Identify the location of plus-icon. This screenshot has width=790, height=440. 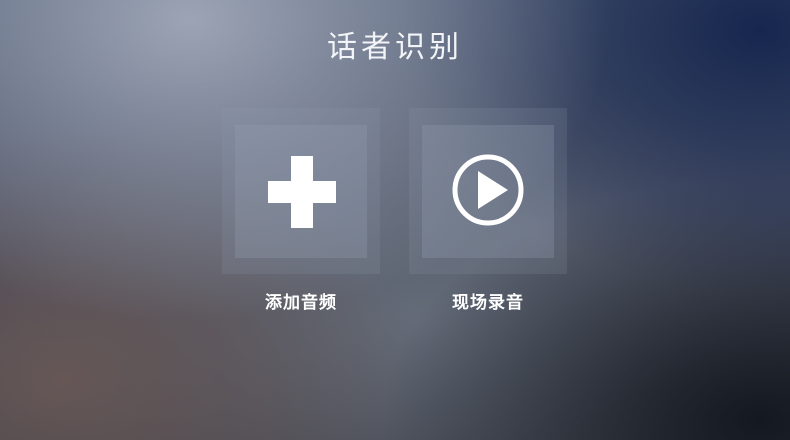
(302, 192).